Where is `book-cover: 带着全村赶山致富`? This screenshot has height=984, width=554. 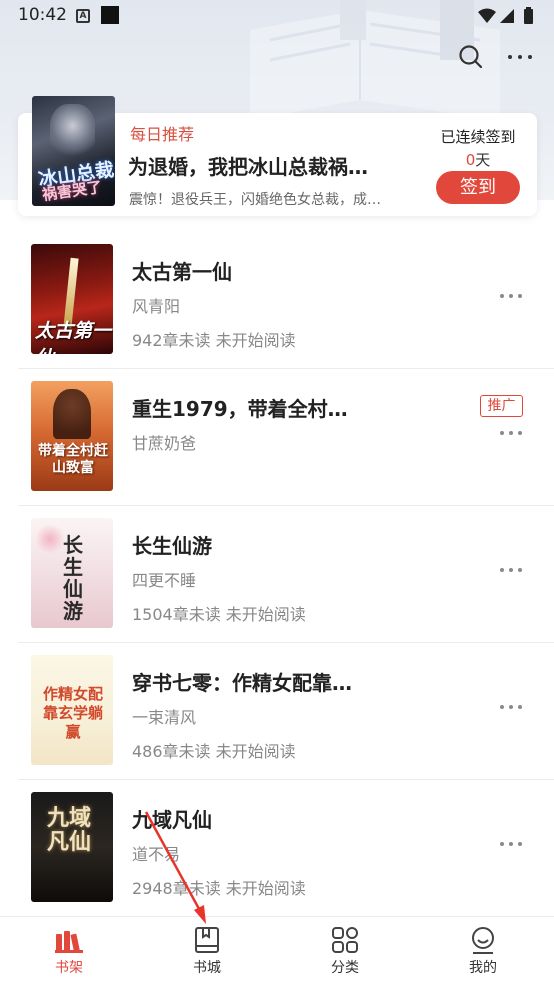 book-cover: 带着全村赶山致富 is located at coordinates (72, 436).